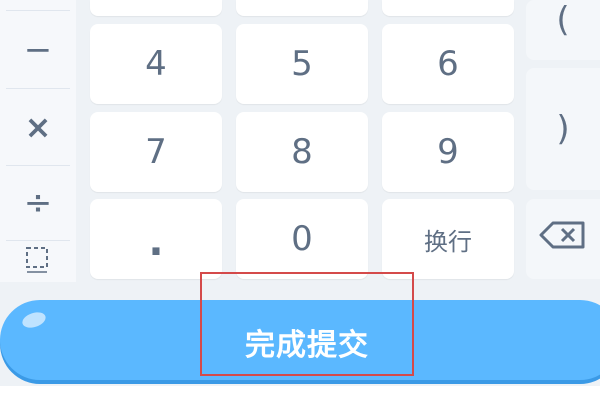  Describe the element at coordinates (302, 64) in the screenshot. I see `digit-5-key: 5` at that location.